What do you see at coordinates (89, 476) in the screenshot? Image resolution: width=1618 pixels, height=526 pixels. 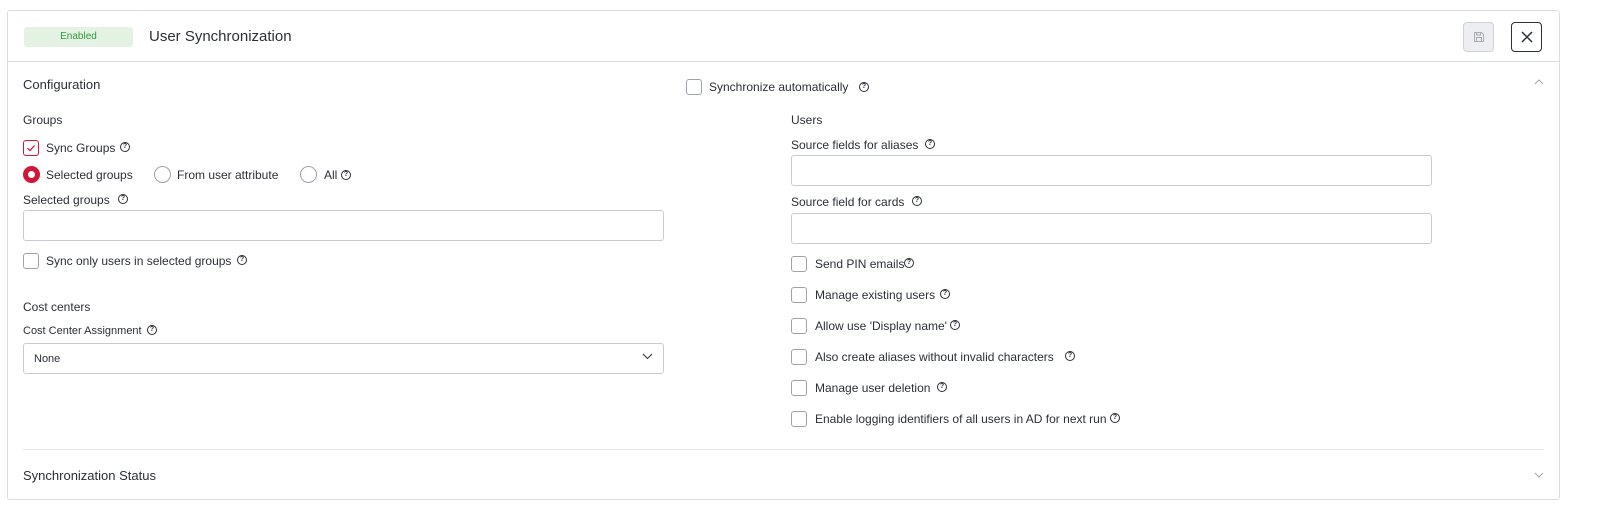 I see `sync-status-title: Synchronization Status` at bounding box center [89, 476].